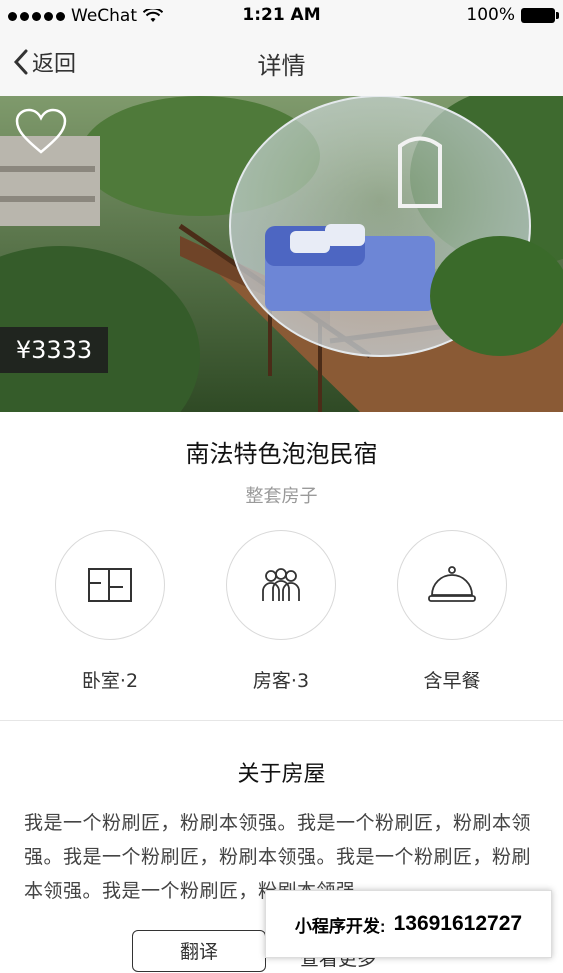  Describe the element at coordinates (281, 584) in the screenshot. I see `guests-icon` at that location.